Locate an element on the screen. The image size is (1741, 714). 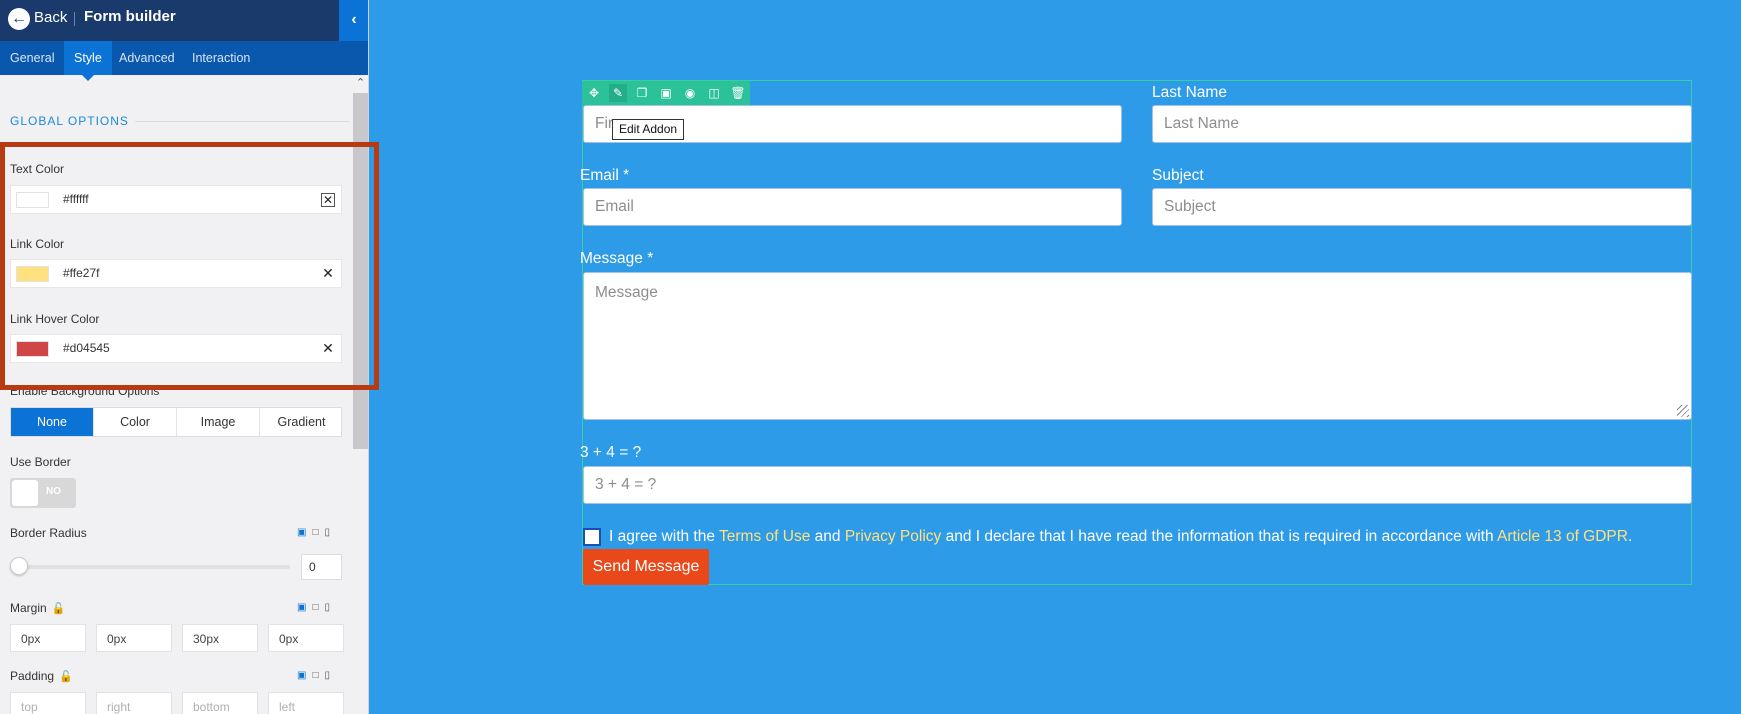
margin-label-text: Margin is located at coordinates (28, 608).